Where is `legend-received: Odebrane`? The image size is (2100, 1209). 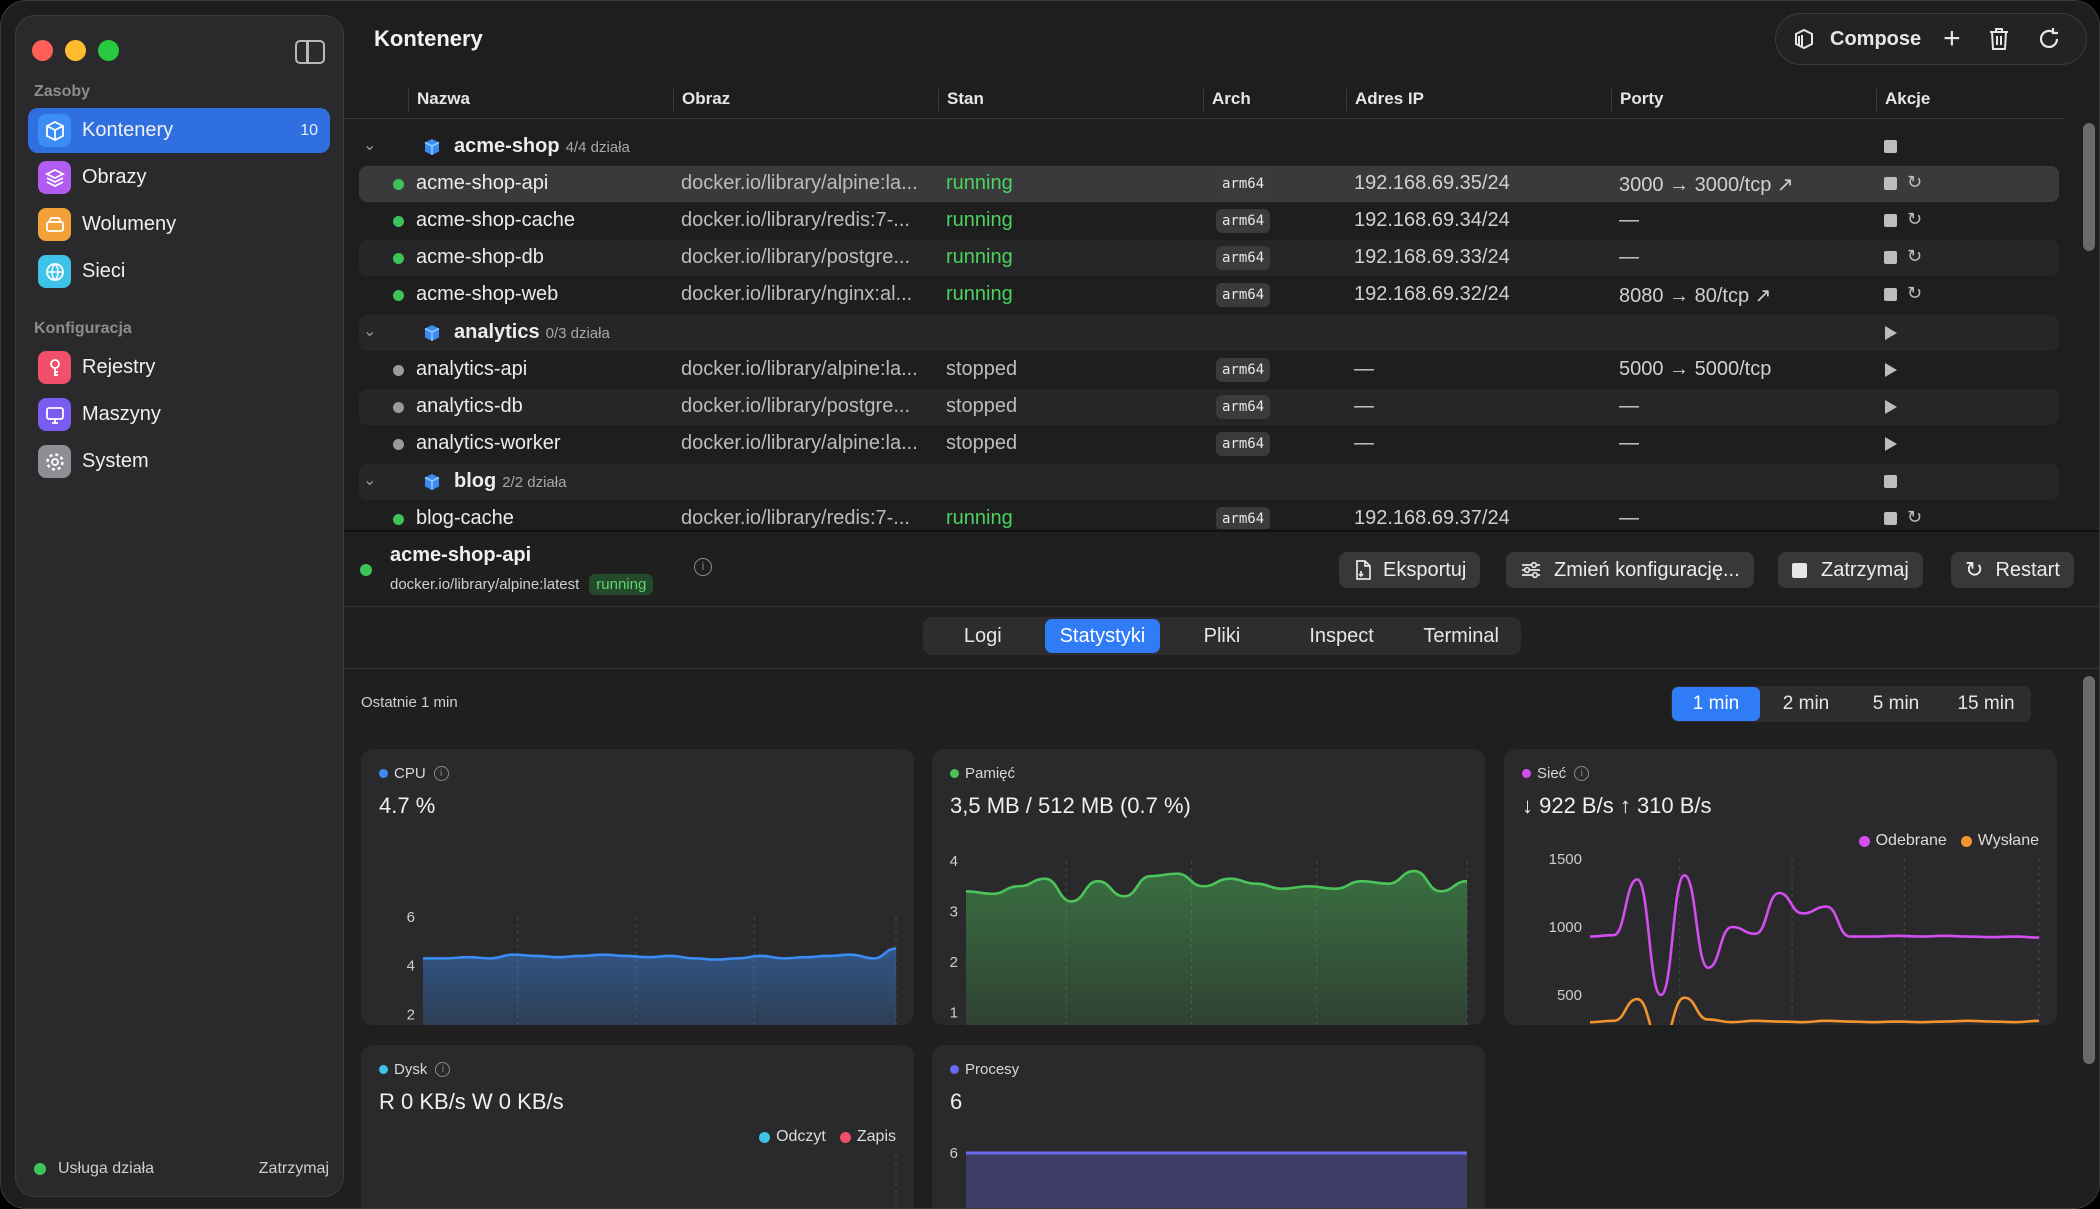 legend-received: Odebrane is located at coordinates (1911, 840).